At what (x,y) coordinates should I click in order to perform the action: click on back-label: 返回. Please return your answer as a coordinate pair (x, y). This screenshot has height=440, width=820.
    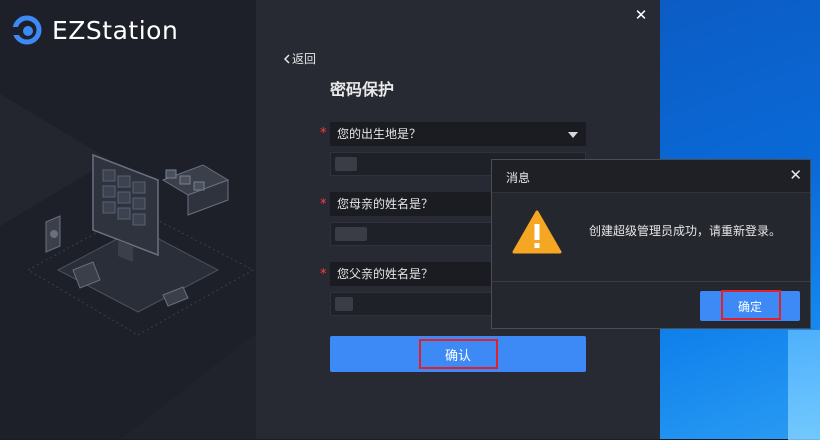
    Looking at the image, I should click on (304, 59).